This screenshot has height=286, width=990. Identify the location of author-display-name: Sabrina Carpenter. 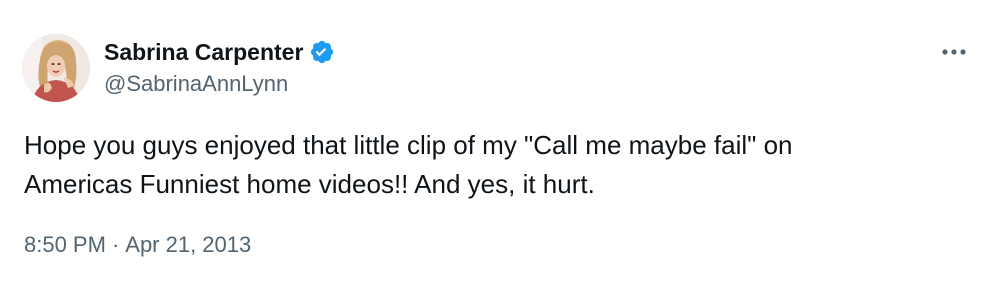
(203, 52).